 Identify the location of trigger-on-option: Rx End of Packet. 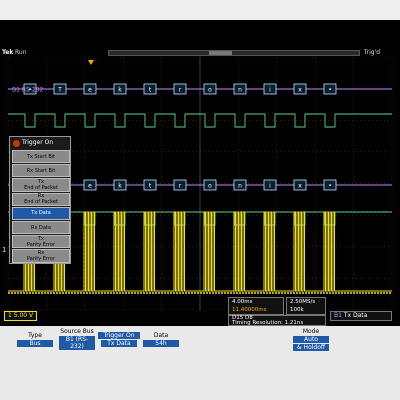
(41, 199).